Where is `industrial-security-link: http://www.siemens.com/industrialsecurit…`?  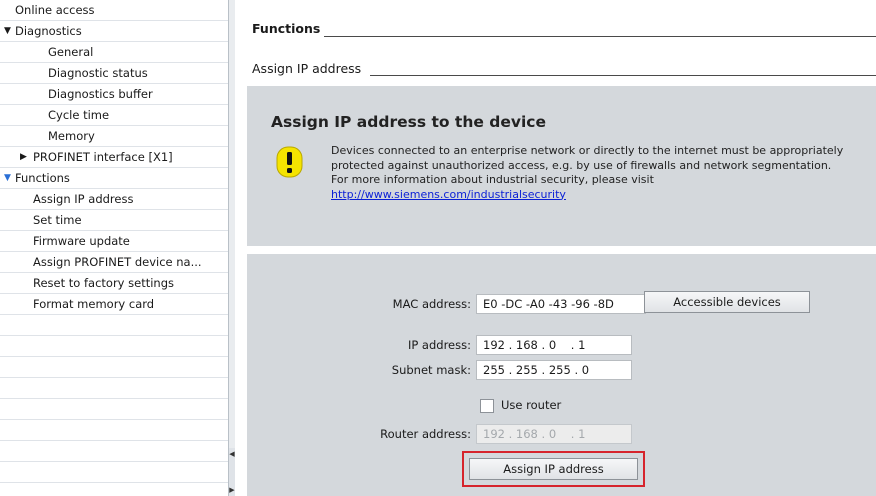 industrial-security-link: http://www.siemens.com/industrialsecurit… is located at coordinates (448, 194).